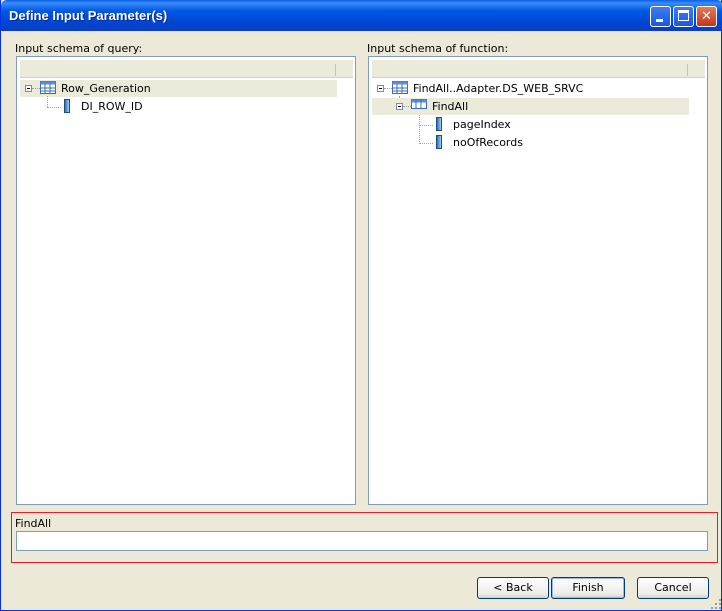  What do you see at coordinates (438, 48) in the screenshot?
I see `function-schema-label: Input schema of function:` at bounding box center [438, 48].